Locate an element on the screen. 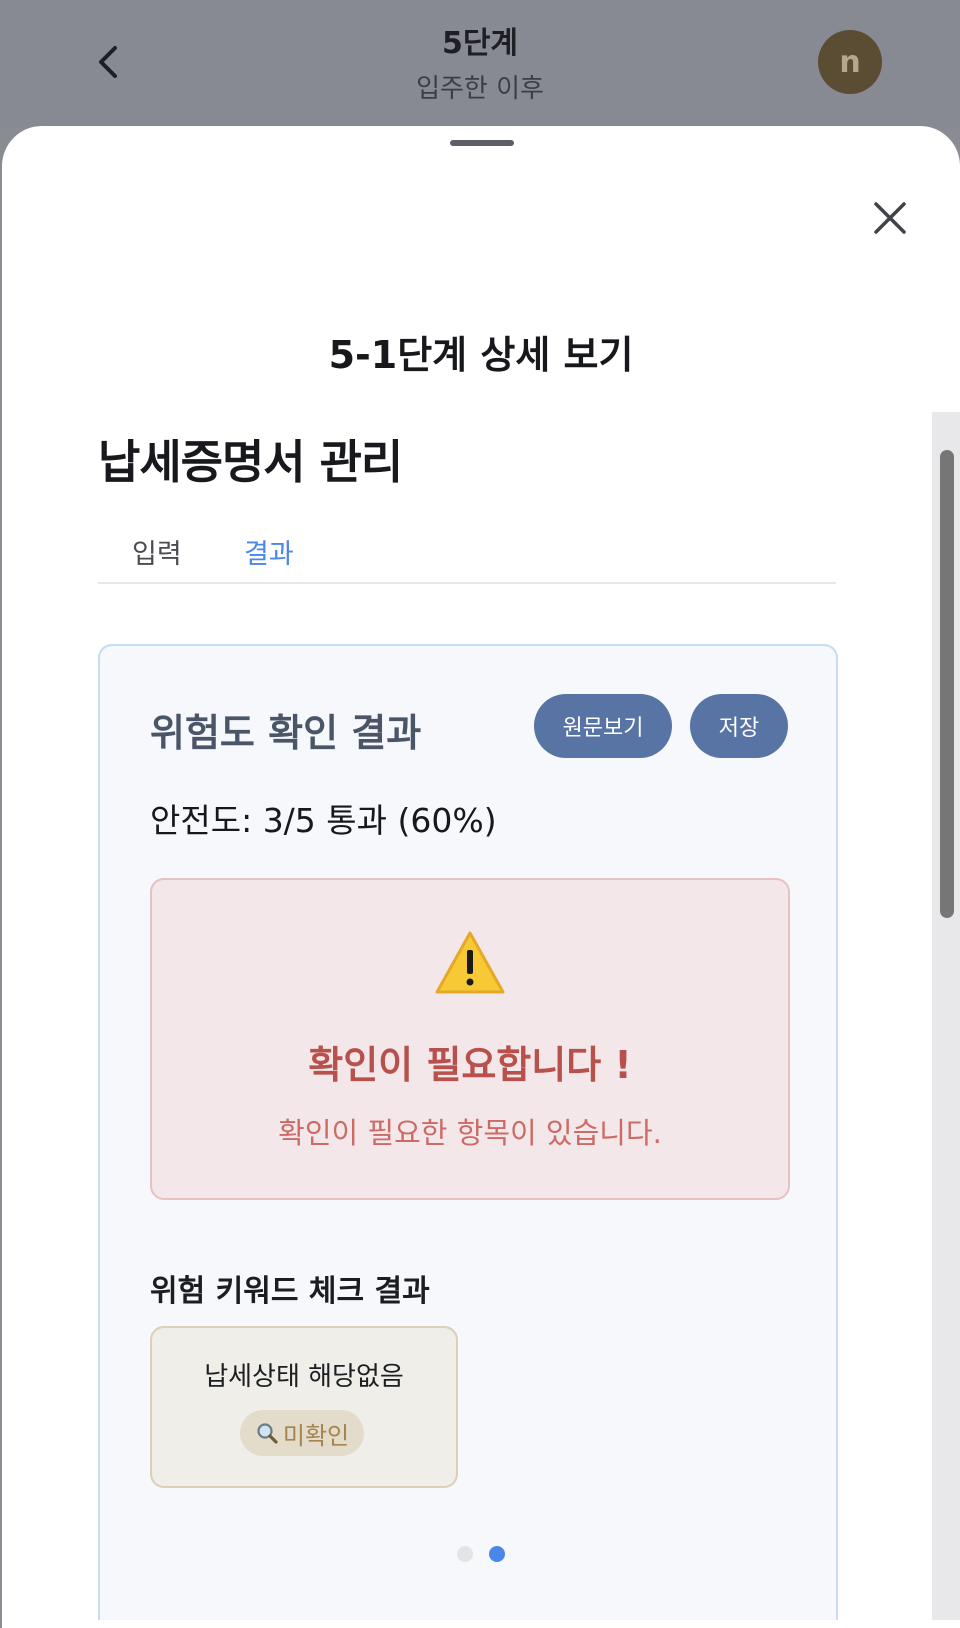 The width and height of the screenshot is (960, 1628). magnifier-icon is located at coordinates (267, 1433).